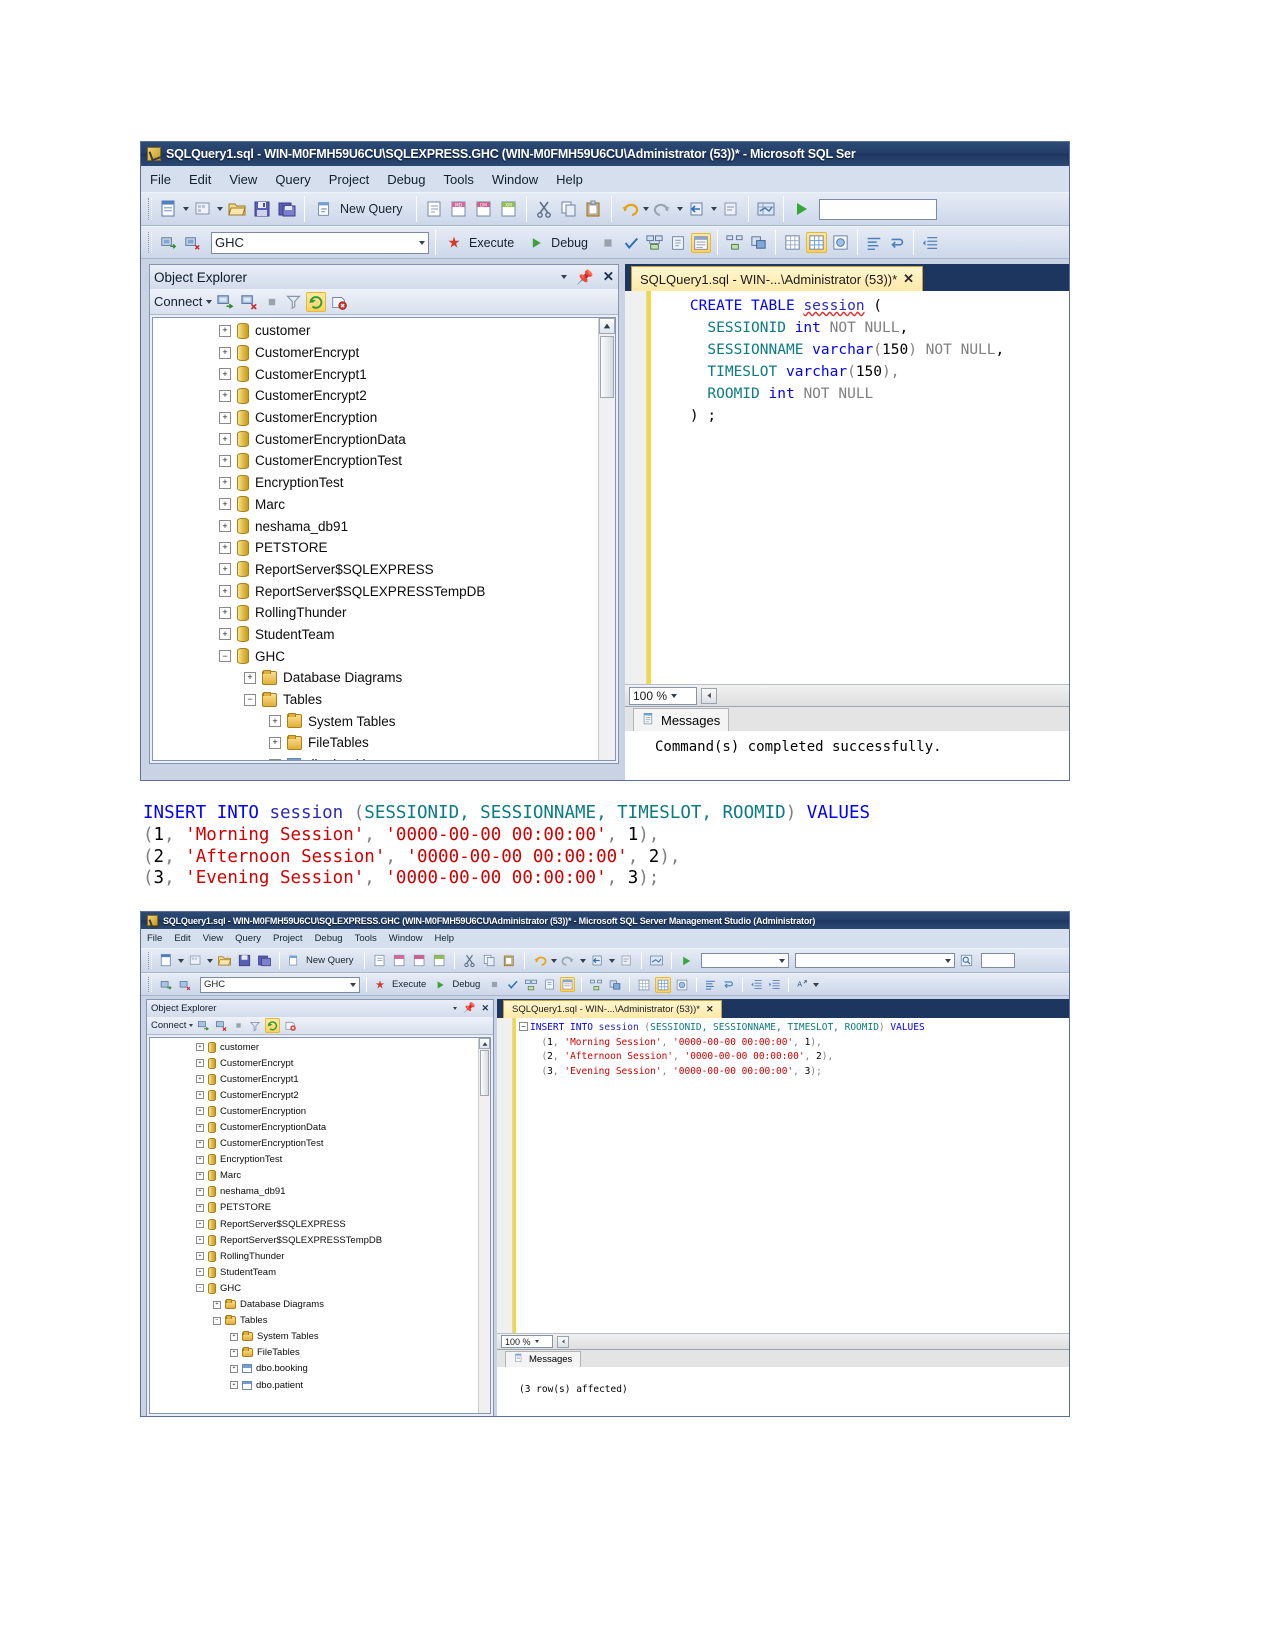  I want to click on menu-window: Window, so click(406, 938).